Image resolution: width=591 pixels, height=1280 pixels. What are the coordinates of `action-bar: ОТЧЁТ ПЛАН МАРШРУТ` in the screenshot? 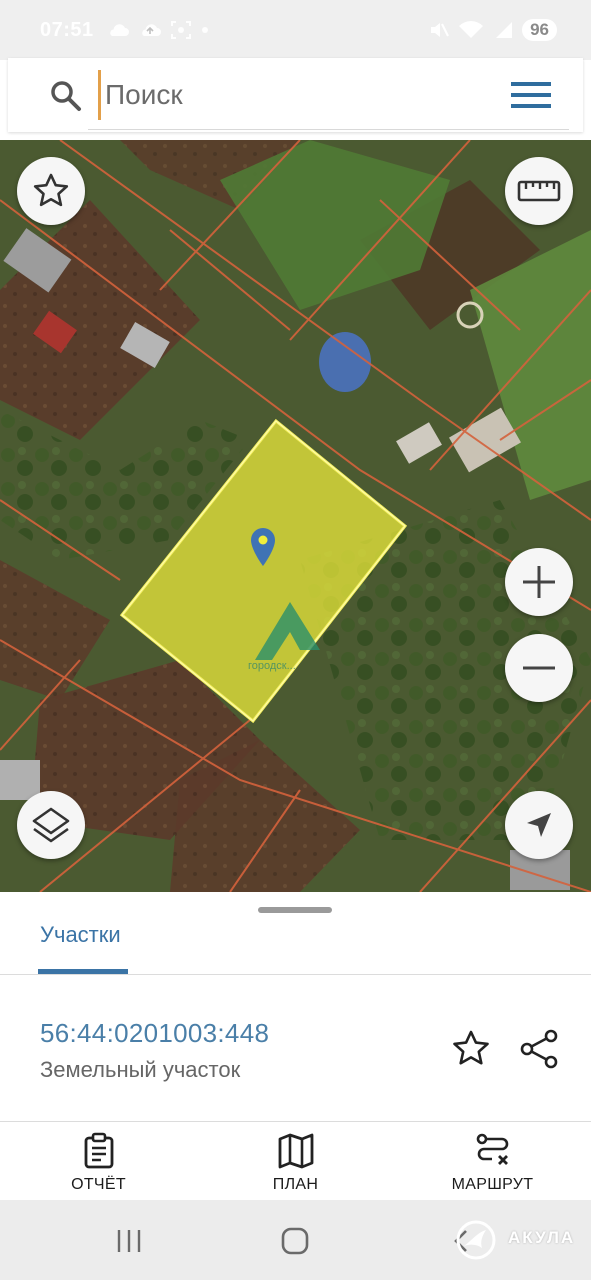 It's located at (295, 1161).